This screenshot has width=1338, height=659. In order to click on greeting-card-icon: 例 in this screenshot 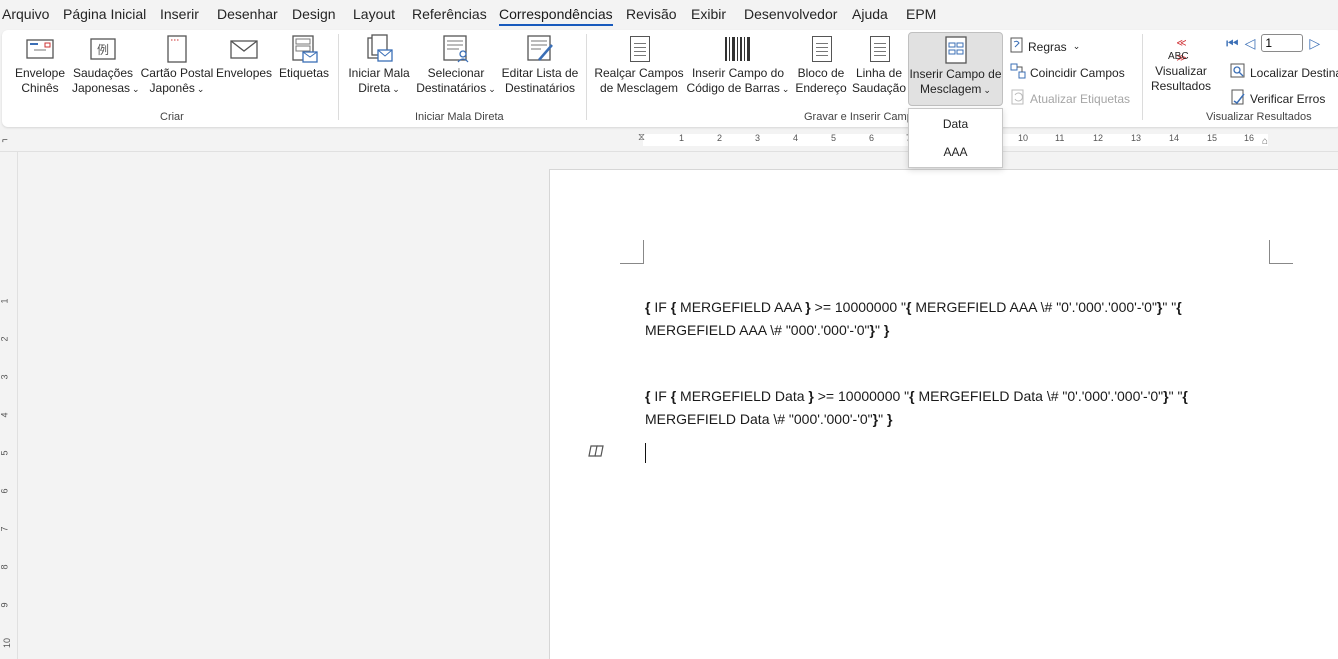, I will do `click(103, 49)`.